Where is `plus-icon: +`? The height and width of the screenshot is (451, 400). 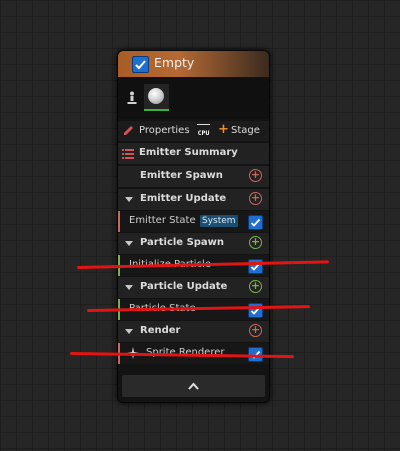
plus-icon: + is located at coordinates (223, 129).